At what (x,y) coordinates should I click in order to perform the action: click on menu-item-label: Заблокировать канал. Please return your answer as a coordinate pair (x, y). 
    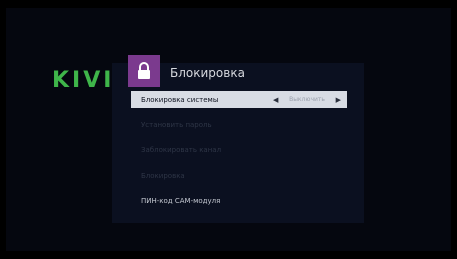
    Looking at the image, I should click on (181, 149).